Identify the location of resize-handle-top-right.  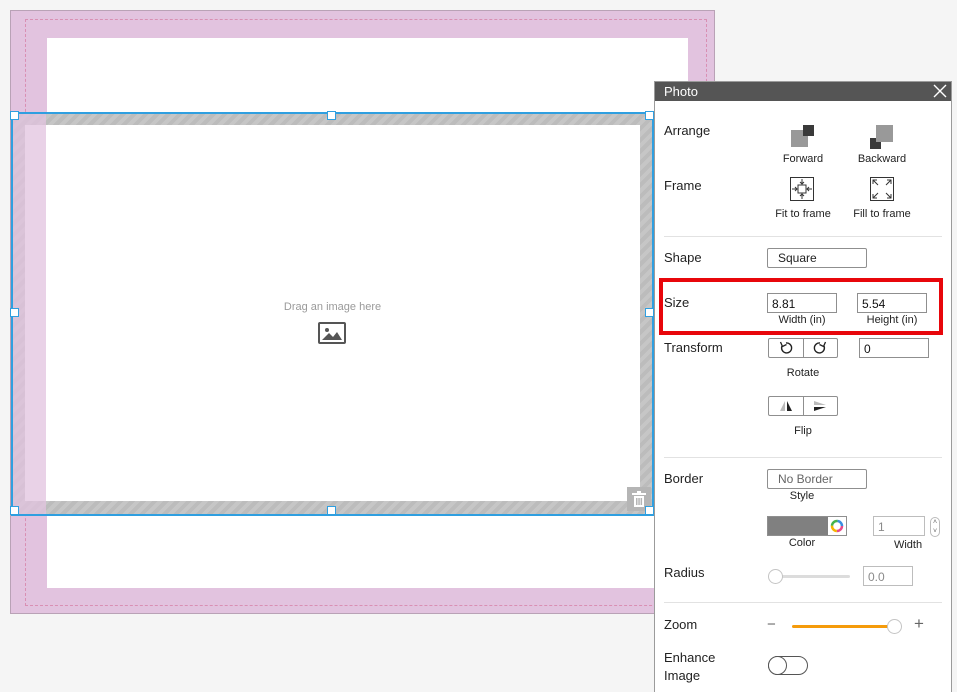
(649, 115).